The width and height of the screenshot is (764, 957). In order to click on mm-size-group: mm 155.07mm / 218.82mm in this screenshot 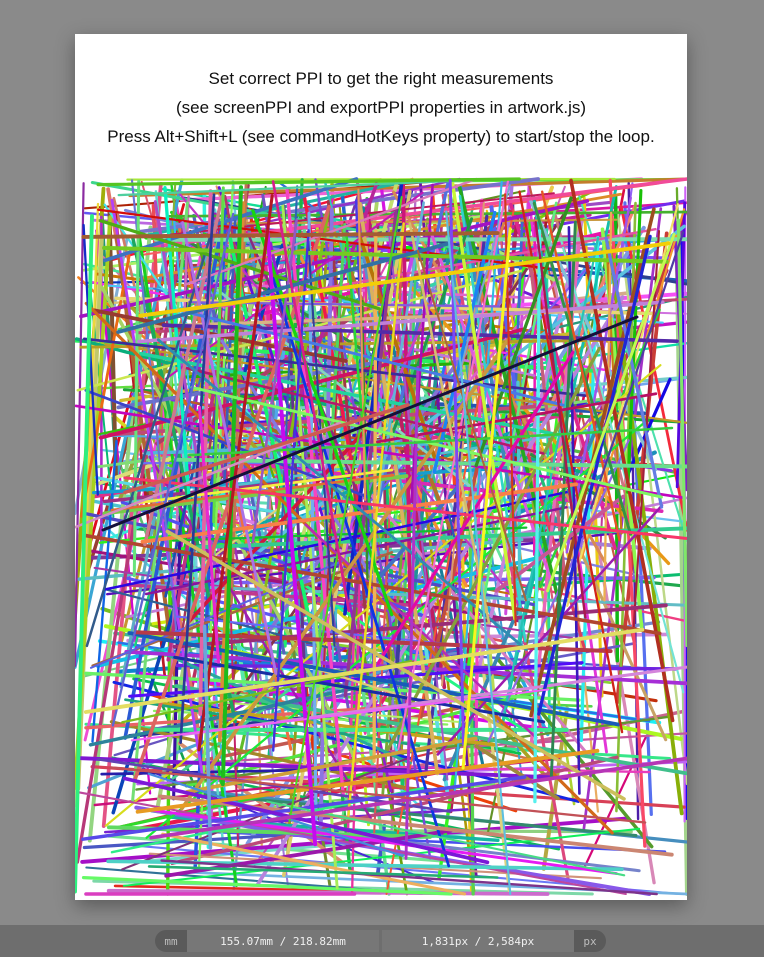, I will do `click(267, 941)`.